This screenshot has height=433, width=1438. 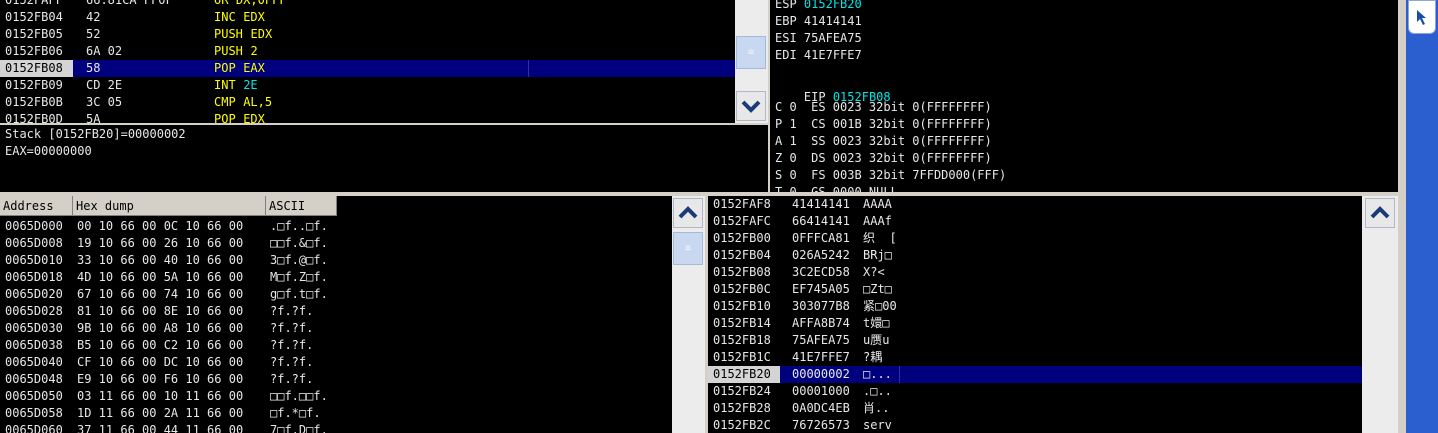 I want to click on stack-row: 0152FB2C 76726573 serv, so click(x=1035, y=425).